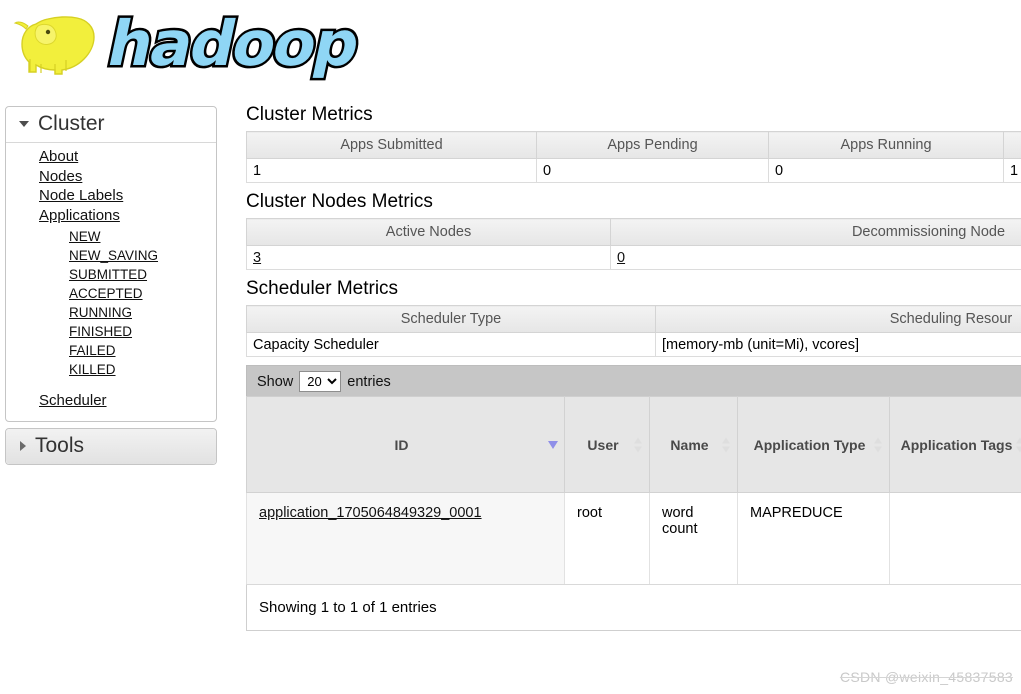  I want to click on sidebar-link-about: About, so click(58, 156).